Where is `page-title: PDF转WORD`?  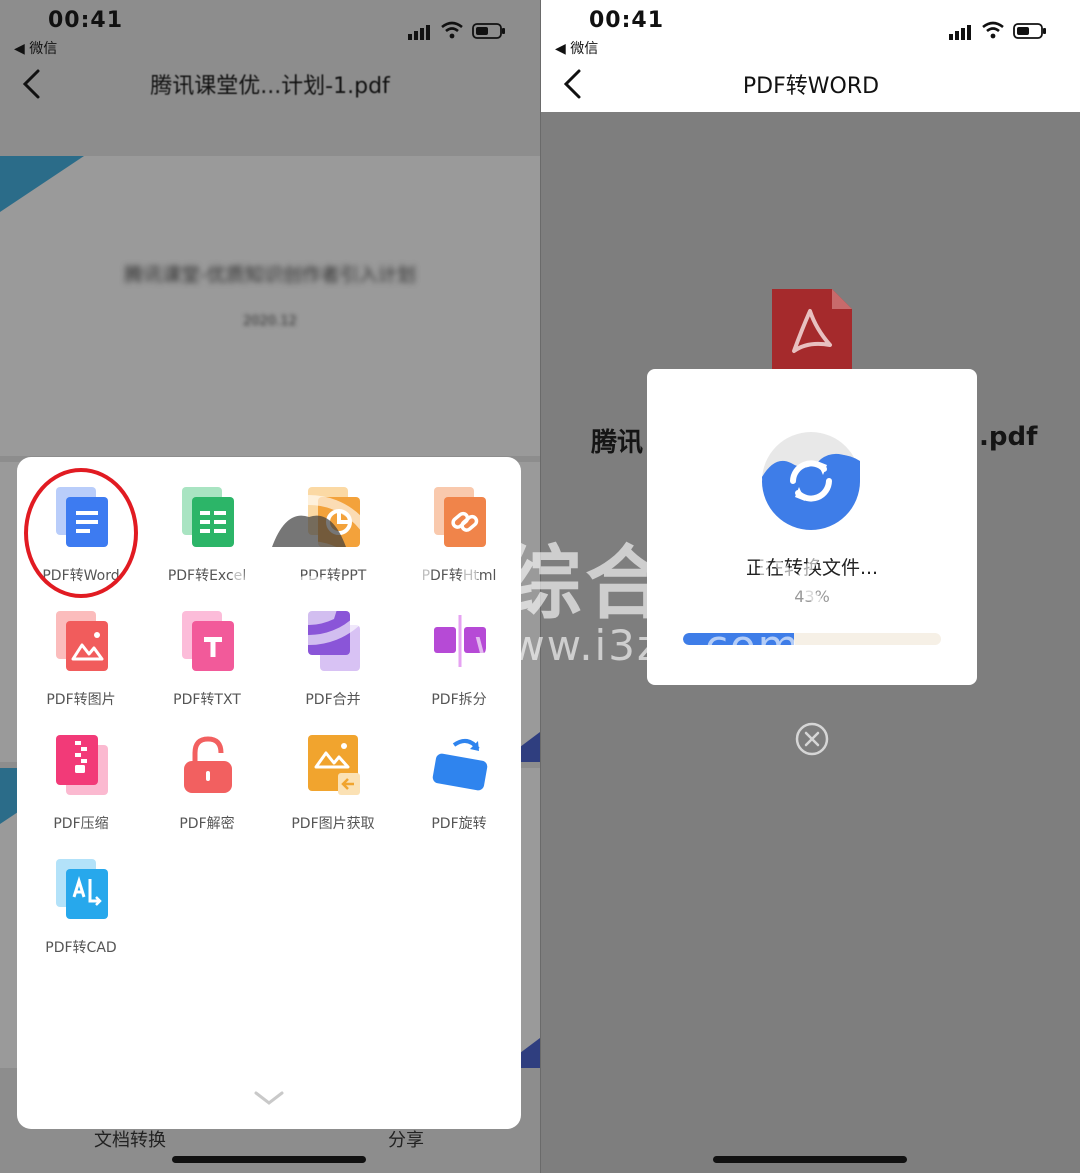
page-title: PDF转WORD is located at coordinates (811, 86).